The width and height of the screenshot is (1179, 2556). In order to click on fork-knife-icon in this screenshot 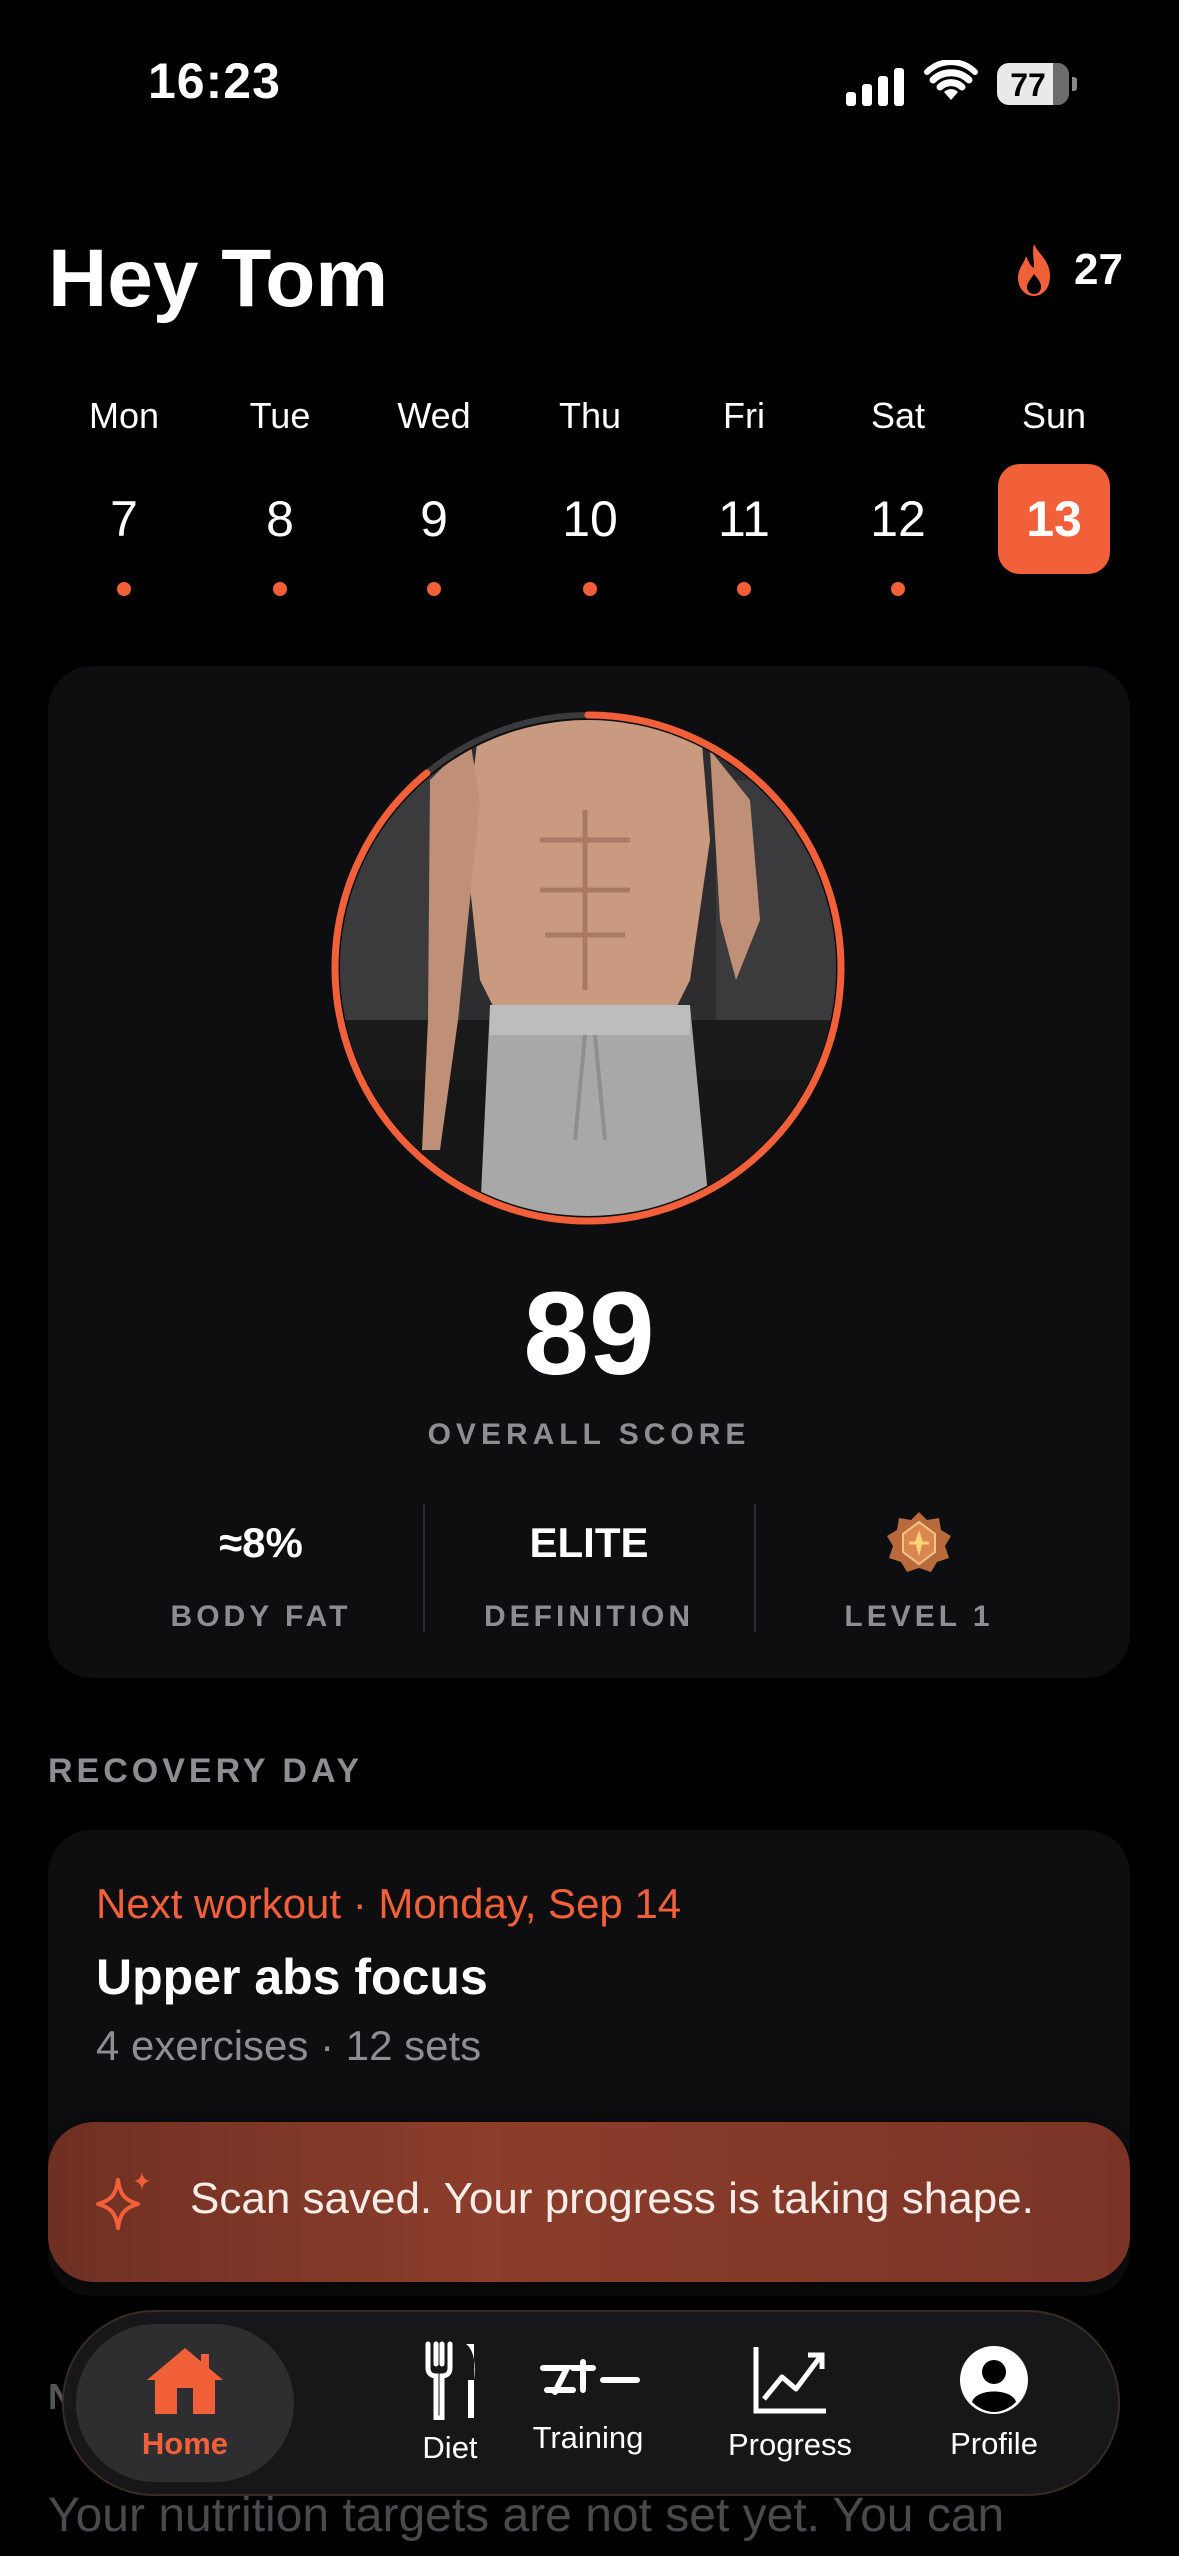, I will do `click(450, 2380)`.